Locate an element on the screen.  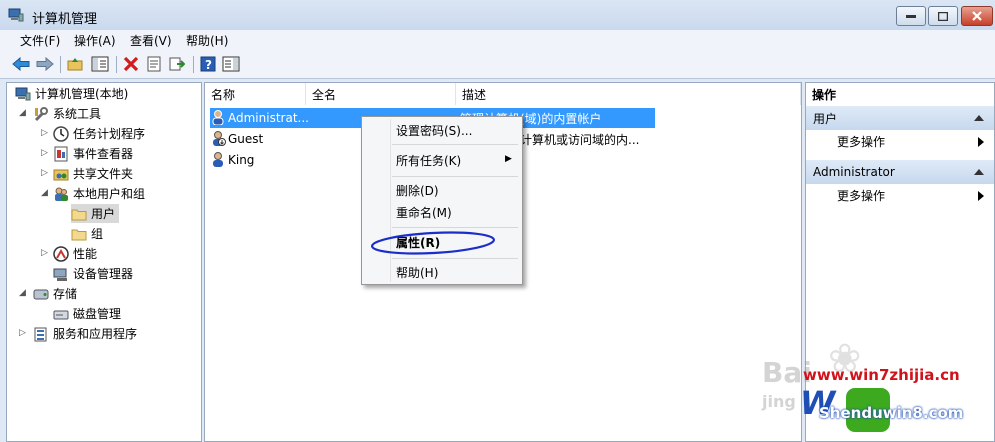
help-icon: ? is located at coordinates (208, 64).